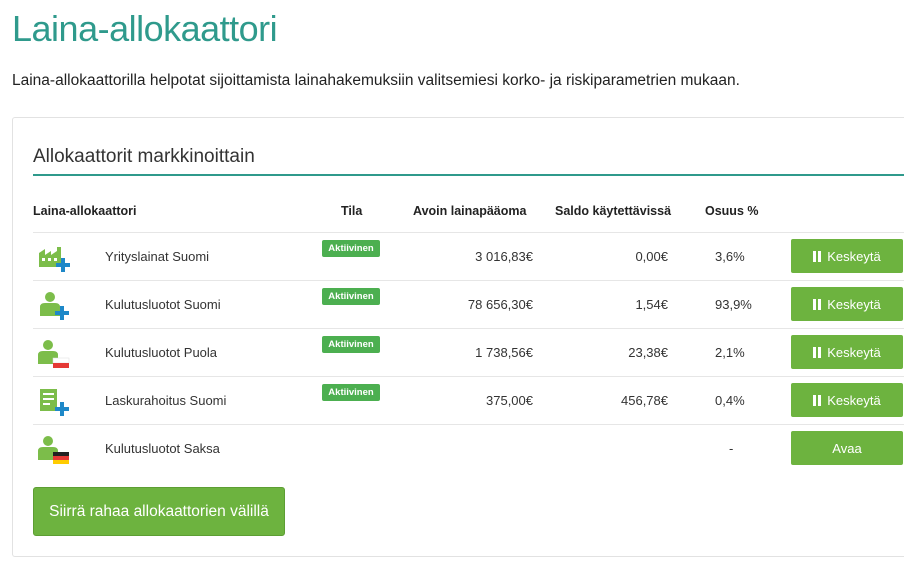  Describe the element at coordinates (651, 256) in the screenshot. I see `balance-value: 0,00€` at that location.